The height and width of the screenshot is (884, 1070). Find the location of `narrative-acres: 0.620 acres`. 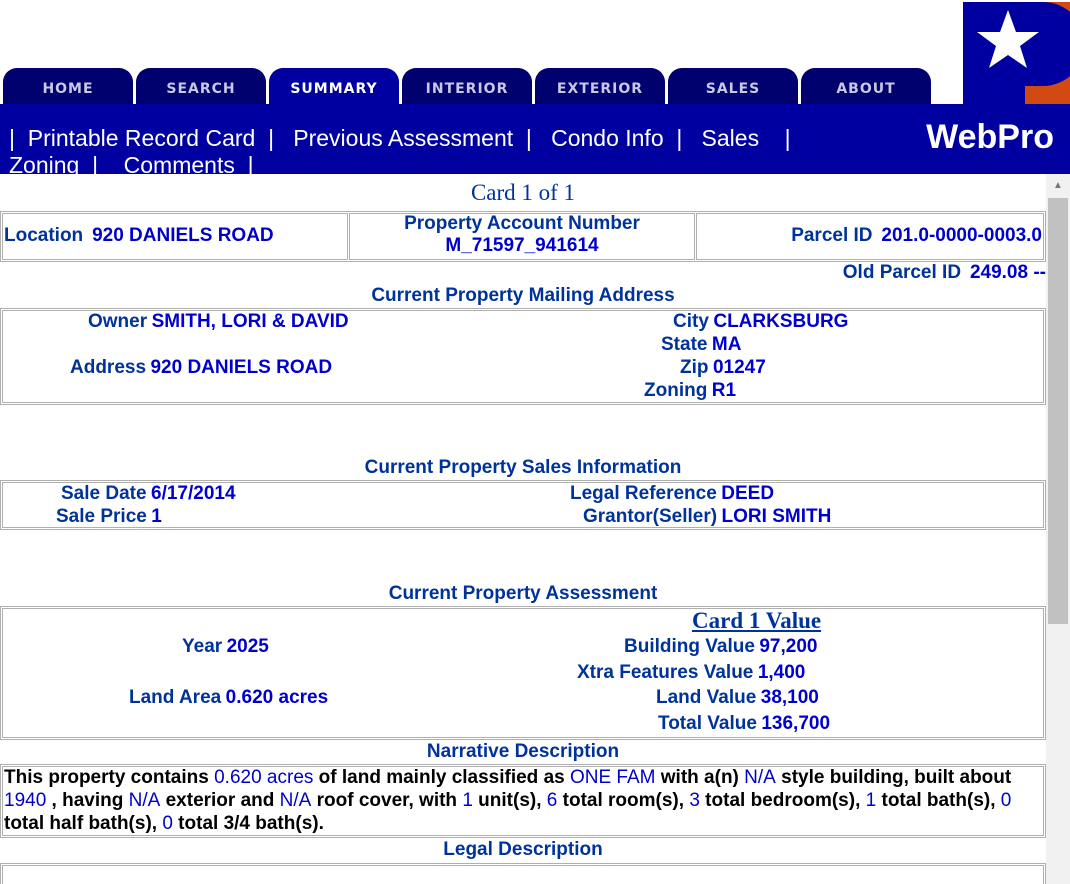

narrative-acres: 0.620 acres is located at coordinates (264, 777).